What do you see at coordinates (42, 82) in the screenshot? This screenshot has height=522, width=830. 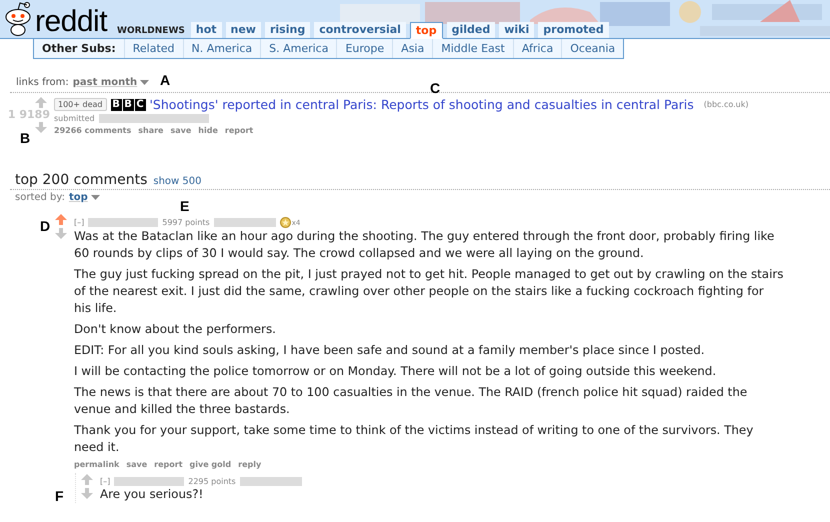 I see `filter-label: links from:` at bounding box center [42, 82].